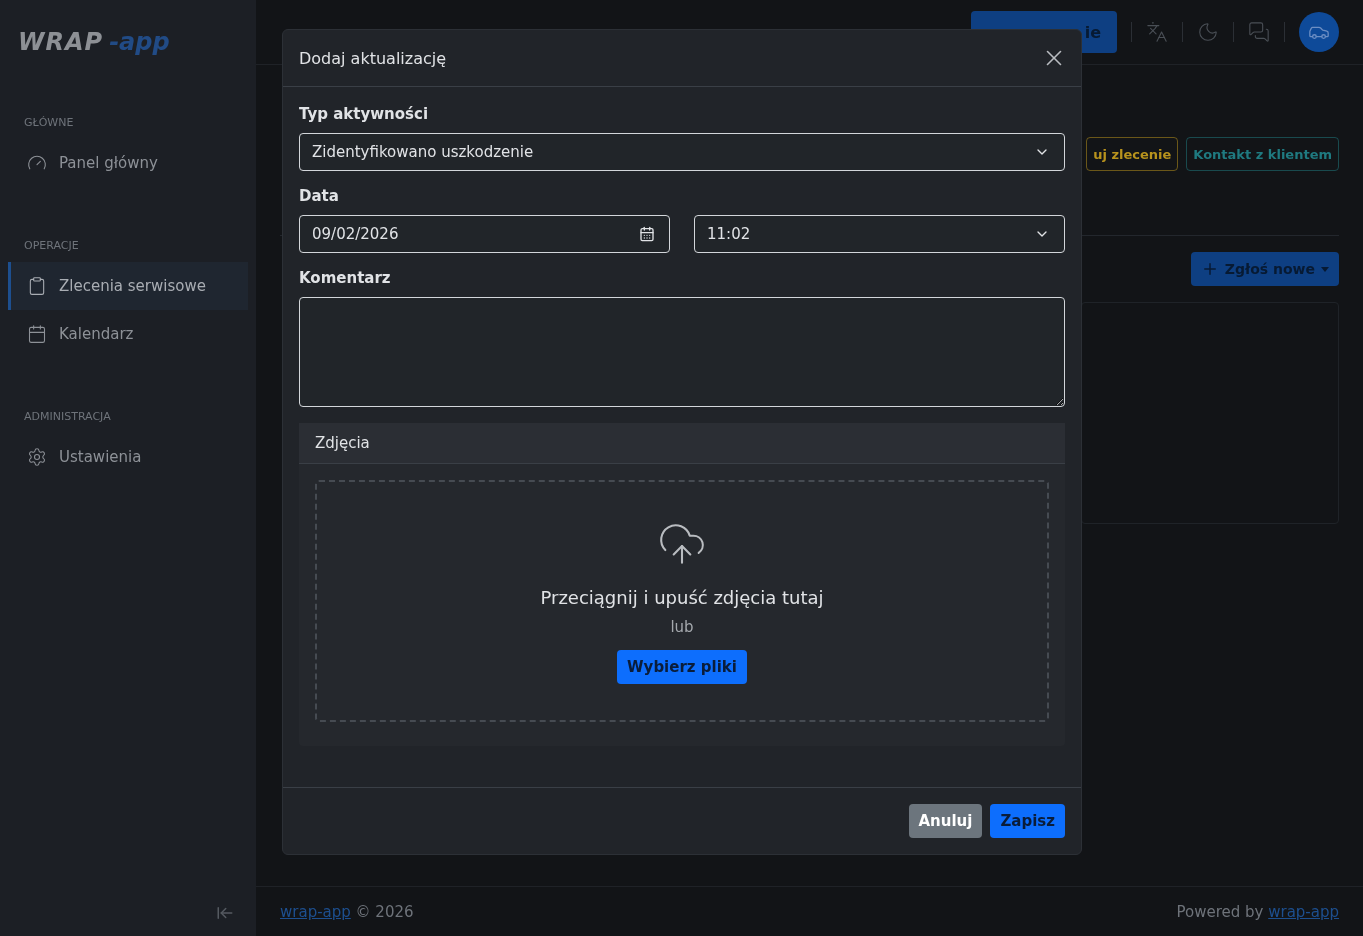 Image resolution: width=1363 pixels, height=936 pixels. What do you see at coordinates (373, 58) in the screenshot?
I see `modal-title: Dodaj aktualizację` at bounding box center [373, 58].